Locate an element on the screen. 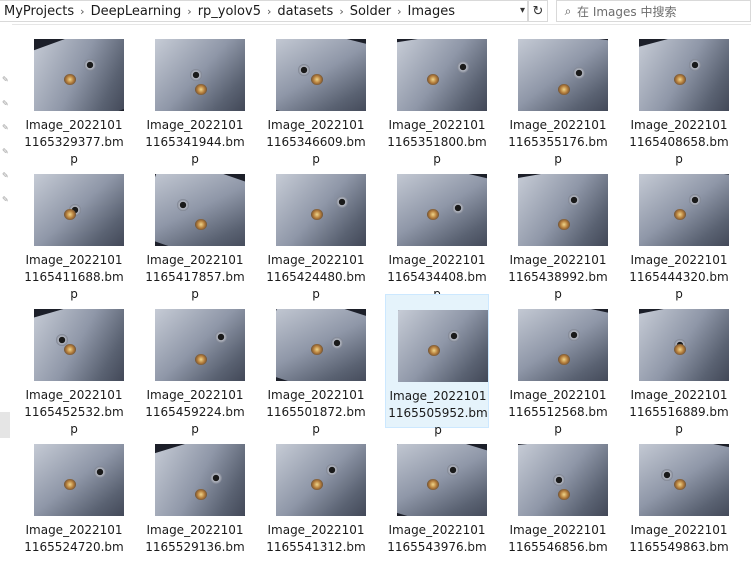 The width and height of the screenshot is (751, 564). breadcrumb-images: Images is located at coordinates (432, 11).